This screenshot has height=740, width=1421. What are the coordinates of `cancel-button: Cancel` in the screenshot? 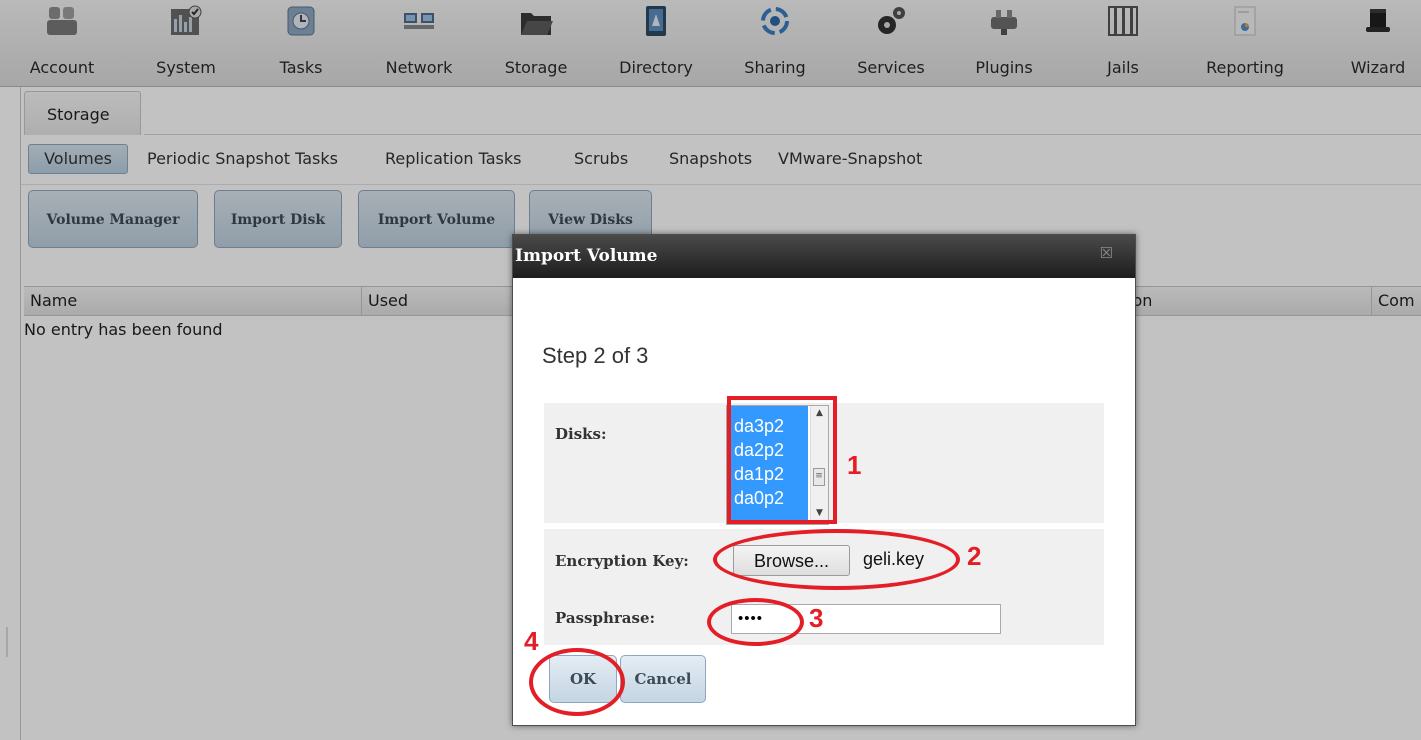 It's located at (663, 679).